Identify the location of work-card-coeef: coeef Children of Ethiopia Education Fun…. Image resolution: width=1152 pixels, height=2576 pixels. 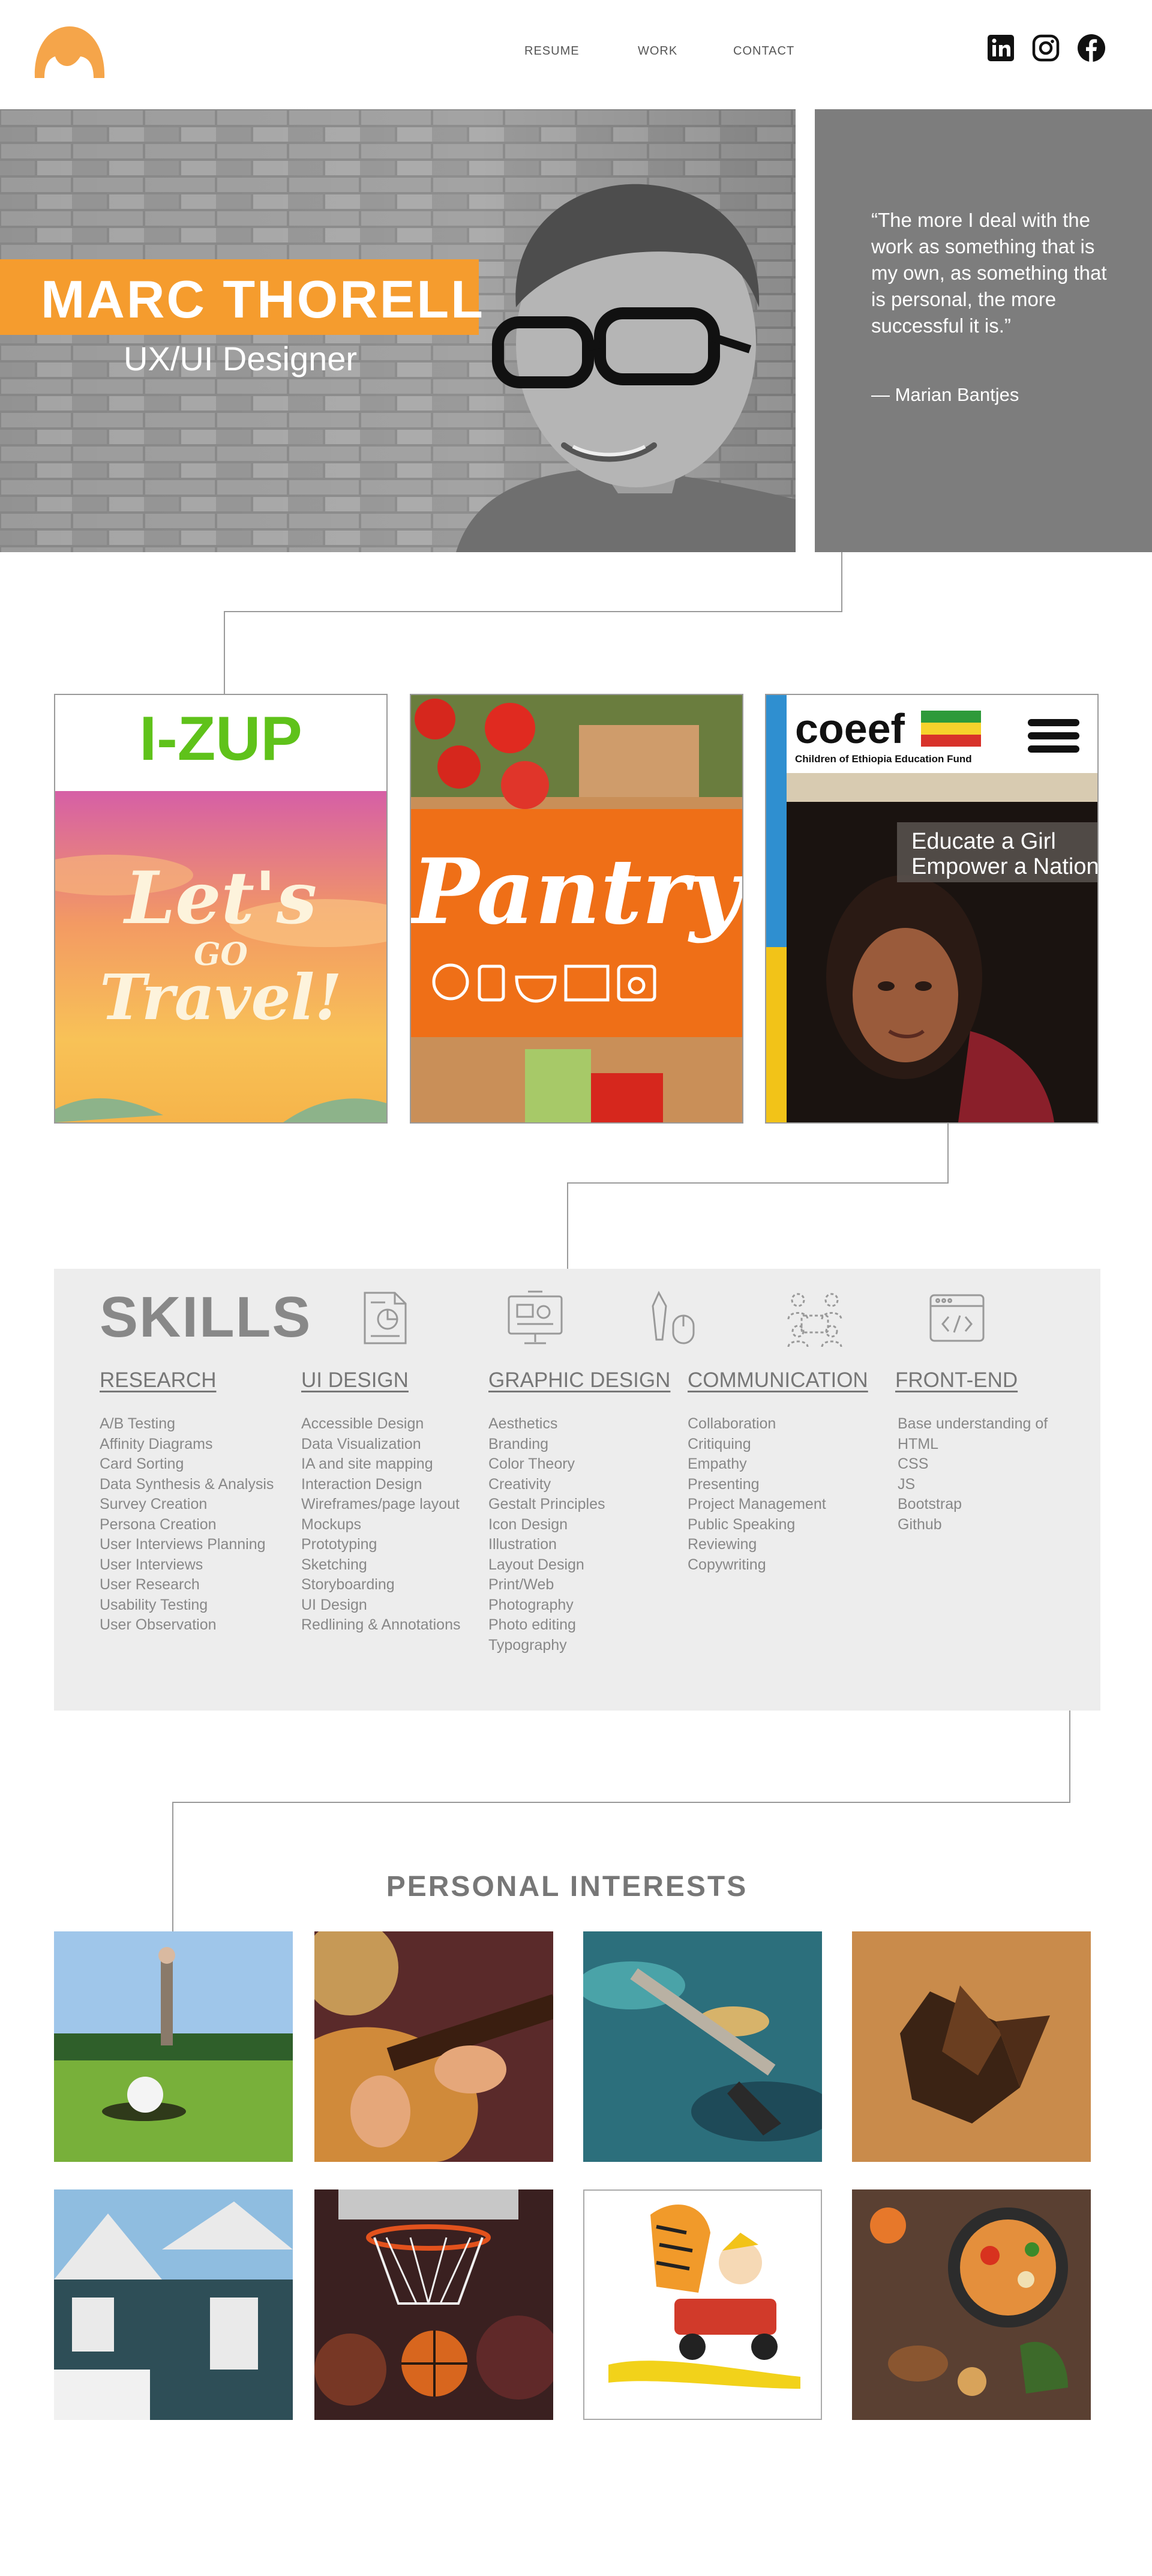
(932, 909).